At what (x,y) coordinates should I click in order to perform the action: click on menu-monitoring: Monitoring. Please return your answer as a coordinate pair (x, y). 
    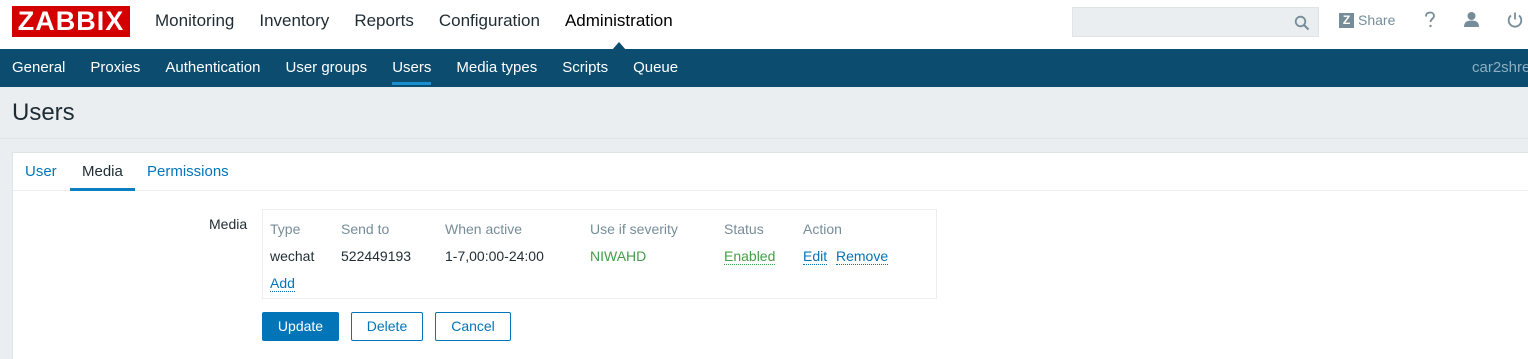
    Looking at the image, I should click on (194, 24).